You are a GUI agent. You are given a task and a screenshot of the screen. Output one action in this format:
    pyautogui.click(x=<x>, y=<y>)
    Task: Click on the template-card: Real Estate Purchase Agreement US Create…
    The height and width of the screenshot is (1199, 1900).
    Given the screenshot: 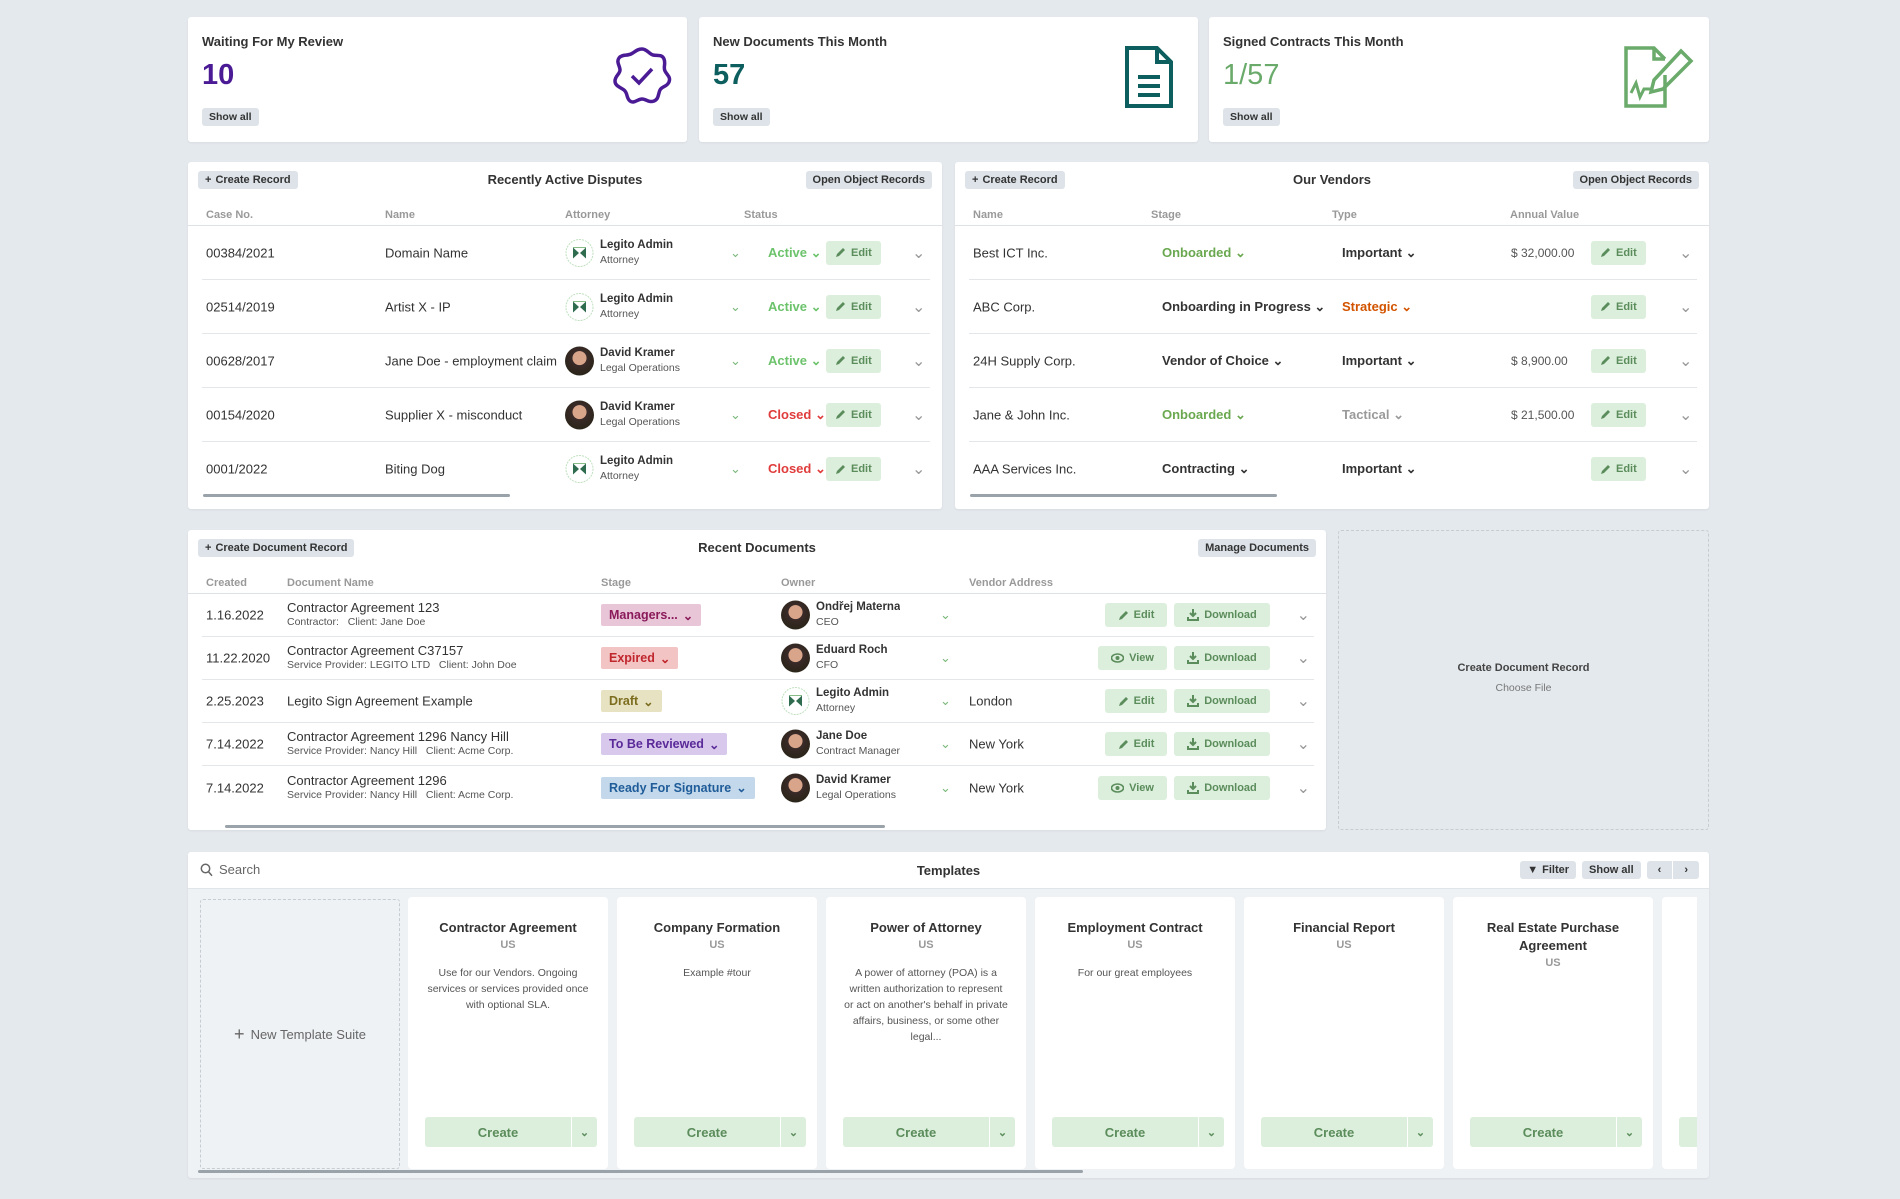 What is the action you would take?
    pyautogui.click(x=1553, y=1033)
    